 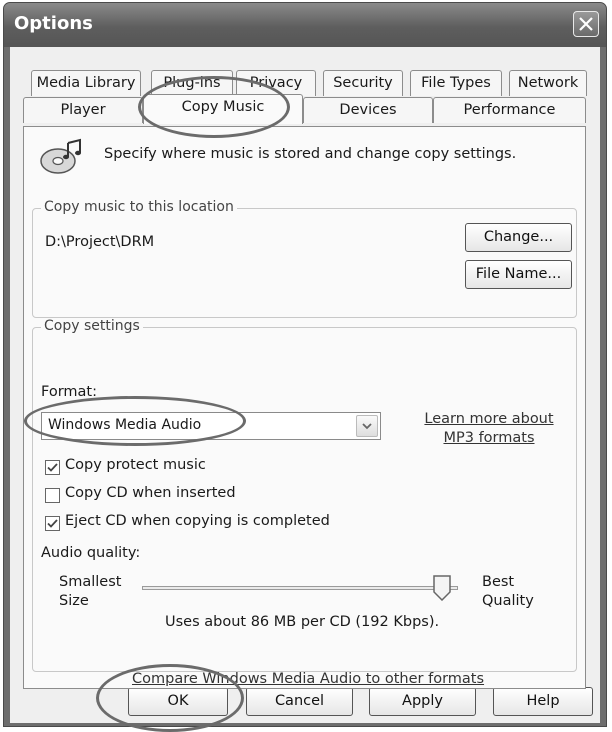 What do you see at coordinates (125, 425) in the screenshot?
I see `format-dropdown-value: Windows Media Audio` at bounding box center [125, 425].